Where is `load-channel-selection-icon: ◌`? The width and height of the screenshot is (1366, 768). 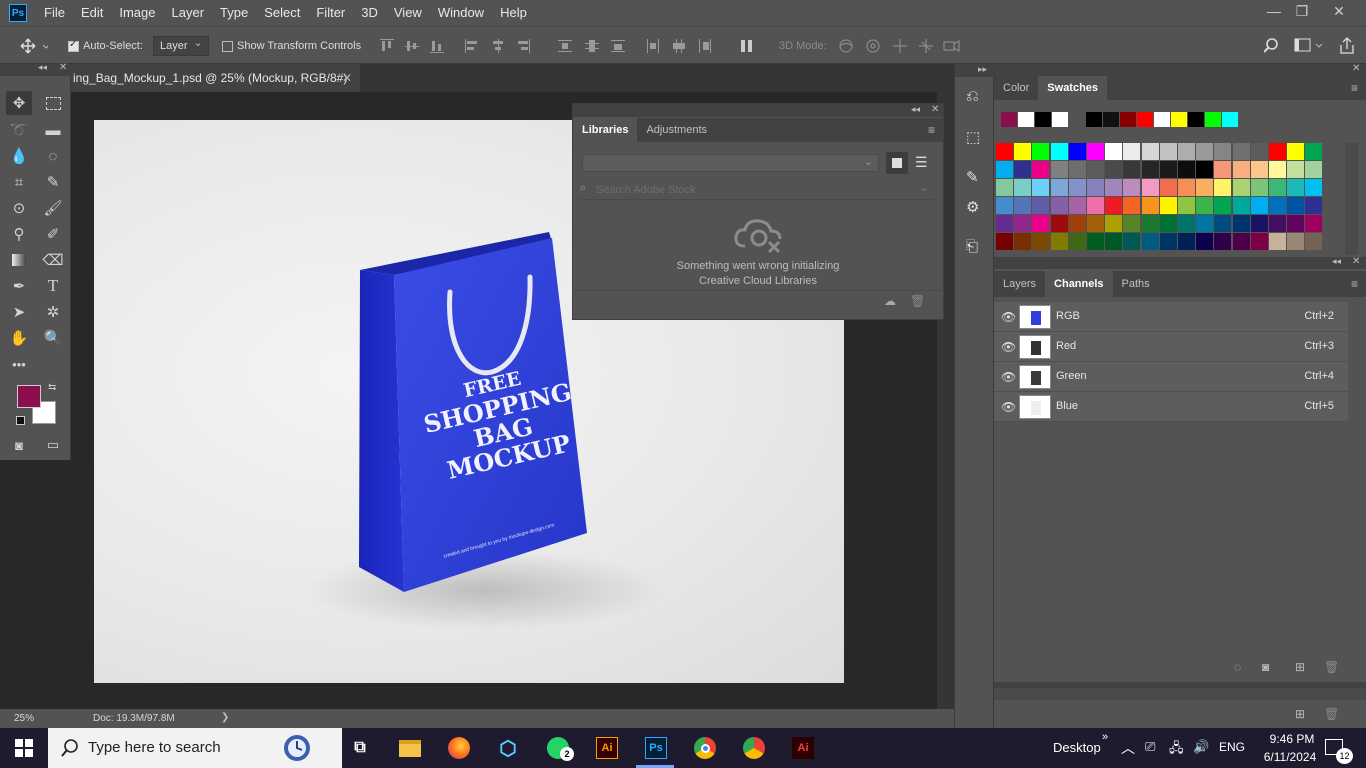
load-channel-selection-icon: ◌ is located at coordinates (1237, 667).